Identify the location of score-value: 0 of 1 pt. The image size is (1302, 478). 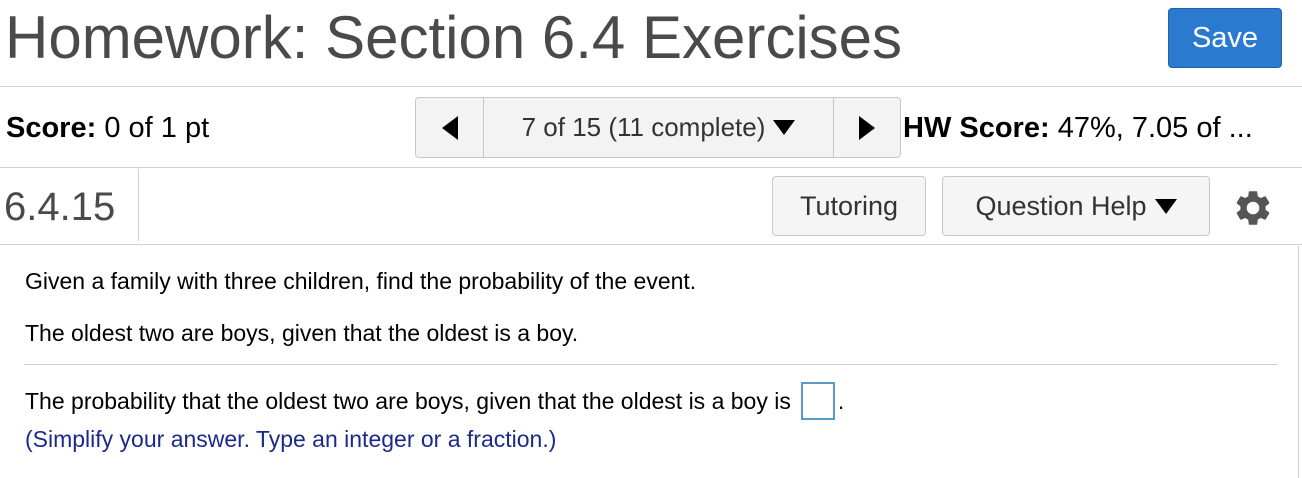
(157, 128).